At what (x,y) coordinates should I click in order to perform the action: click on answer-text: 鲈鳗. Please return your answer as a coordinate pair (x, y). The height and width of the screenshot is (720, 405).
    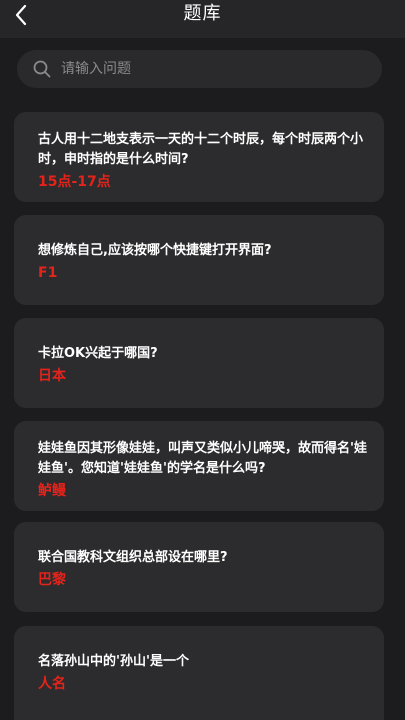
    Looking at the image, I should click on (52, 491).